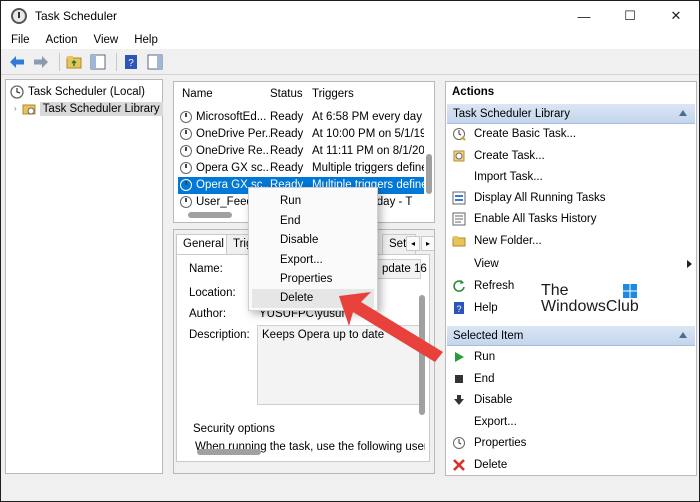  I want to click on title-bar: Task Scheduler — ☐ ✕, so click(350, 16).